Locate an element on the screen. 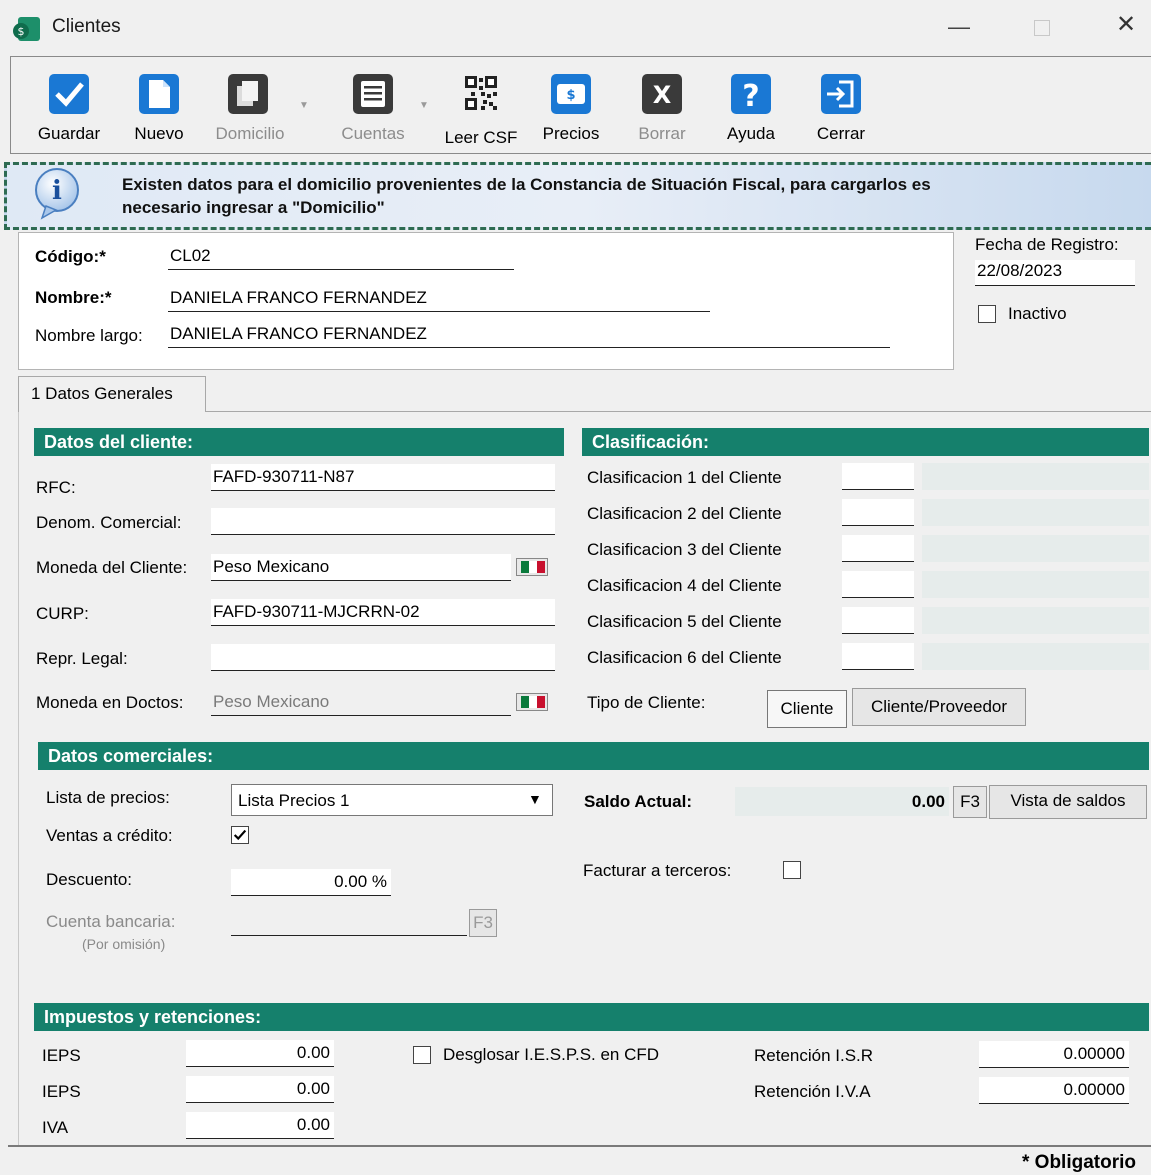  clasificacion-2-label: Clasificacion 2 del Cliente is located at coordinates (684, 513).